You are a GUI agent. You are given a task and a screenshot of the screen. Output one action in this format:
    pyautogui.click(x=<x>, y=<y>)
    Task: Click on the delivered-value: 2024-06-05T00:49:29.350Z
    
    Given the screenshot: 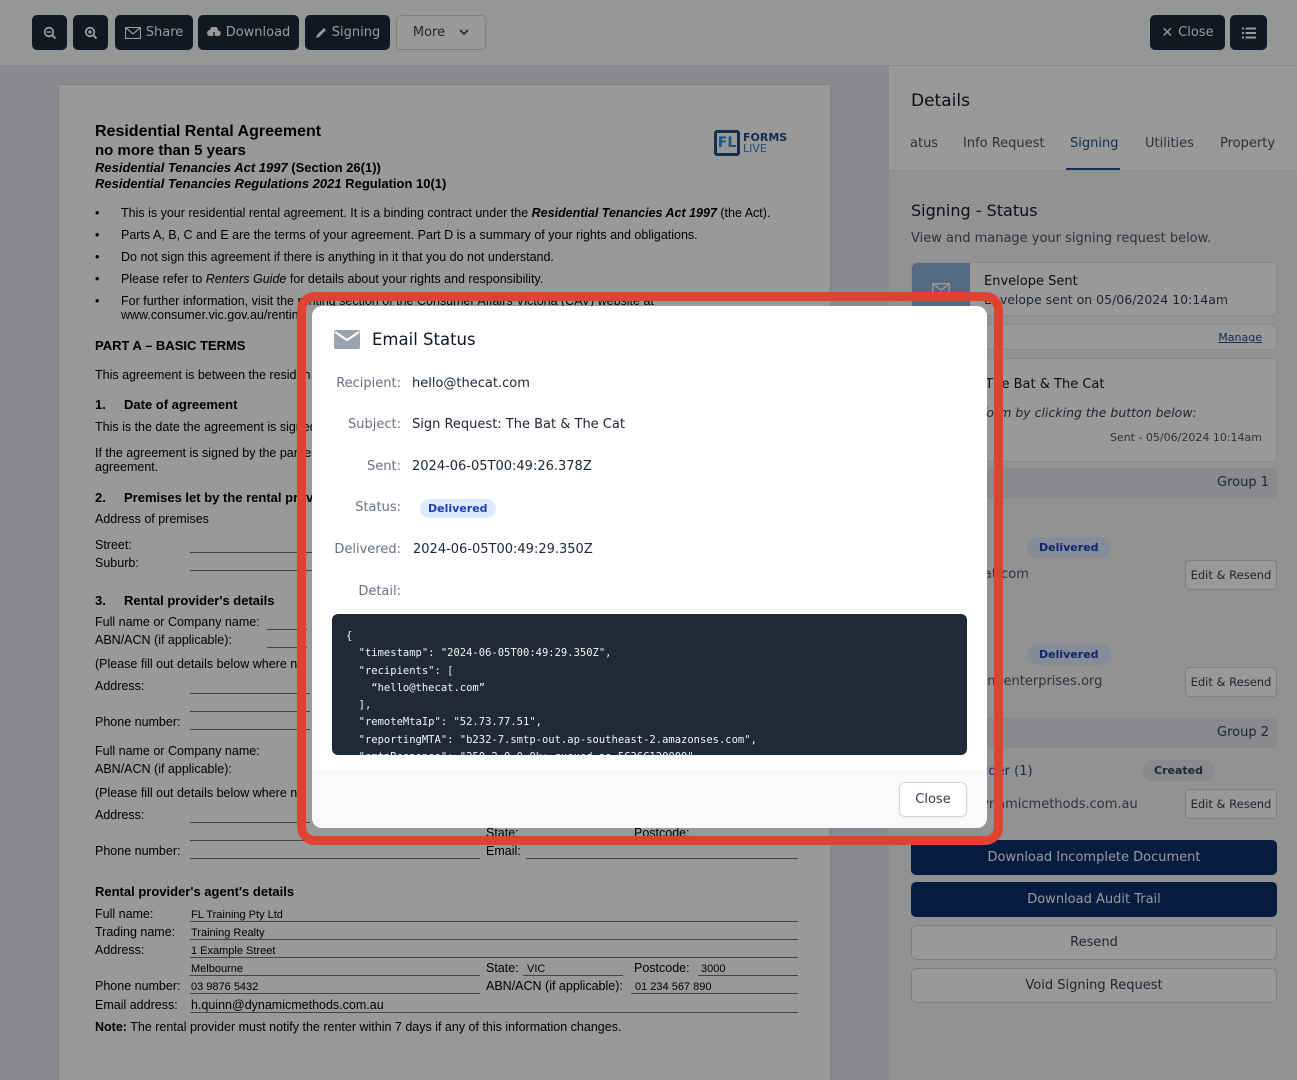 What is the action you would take?
    pyautogui.click(x=503, y=549)
    